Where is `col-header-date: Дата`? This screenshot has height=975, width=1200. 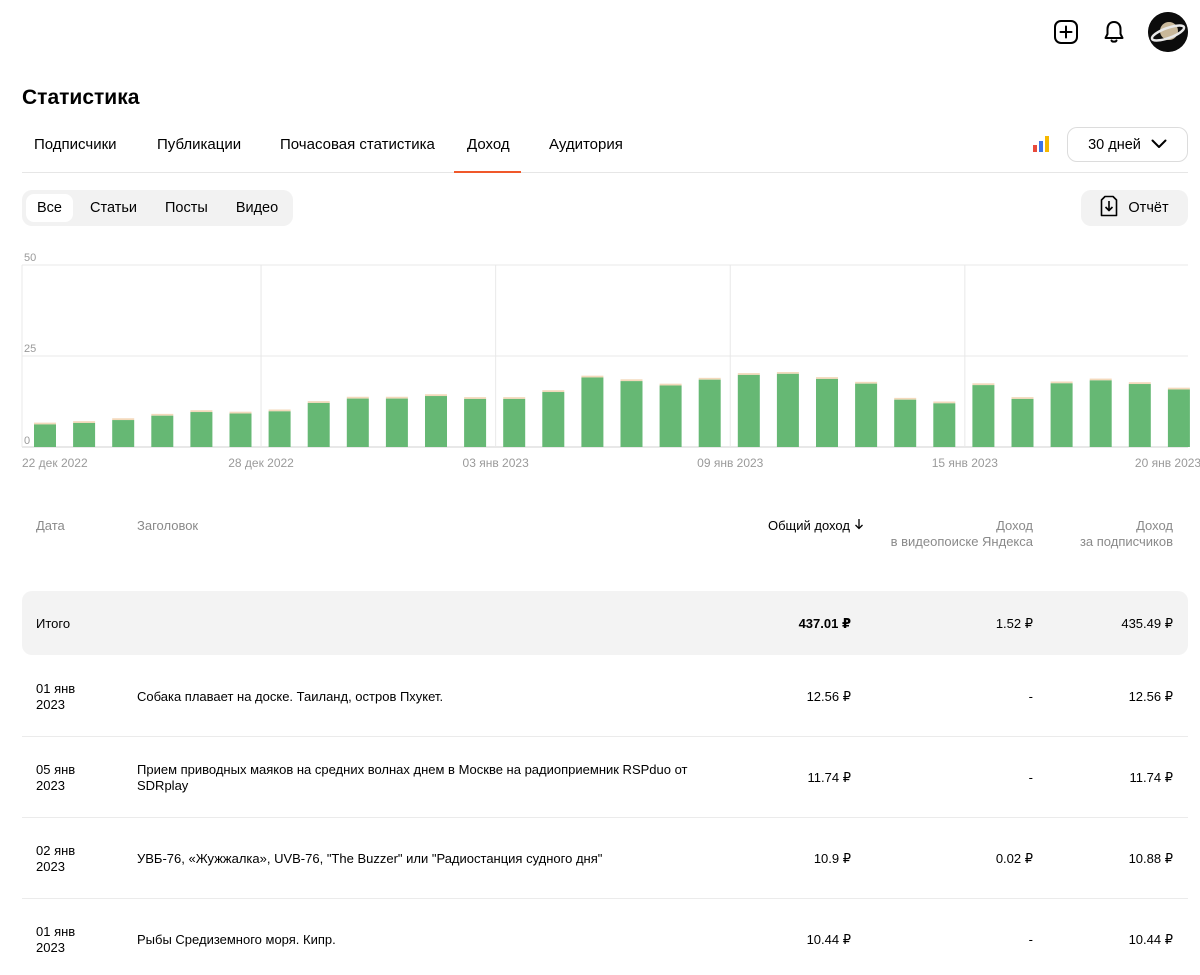
col-header-date: Дата is located at coordinates (50, 526).